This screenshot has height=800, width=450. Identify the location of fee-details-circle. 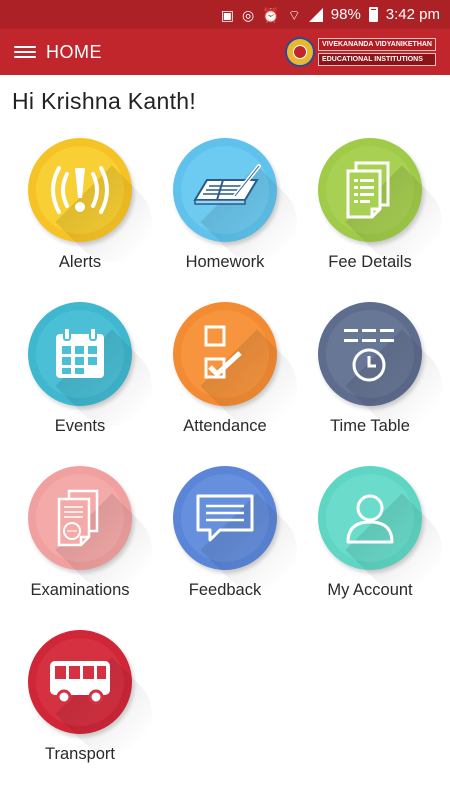
(370, 190).